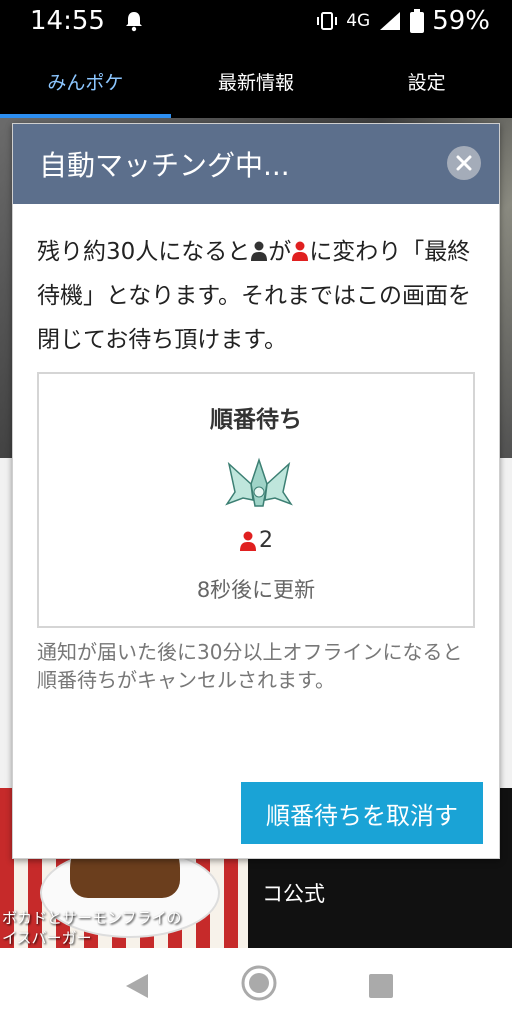 The width and height of the screenshot is (512, 1024). What do you see at coordinates (256, 420) in the screenshot?
I see `queue-title: 順番待ち` at bounding box center [256, 420].